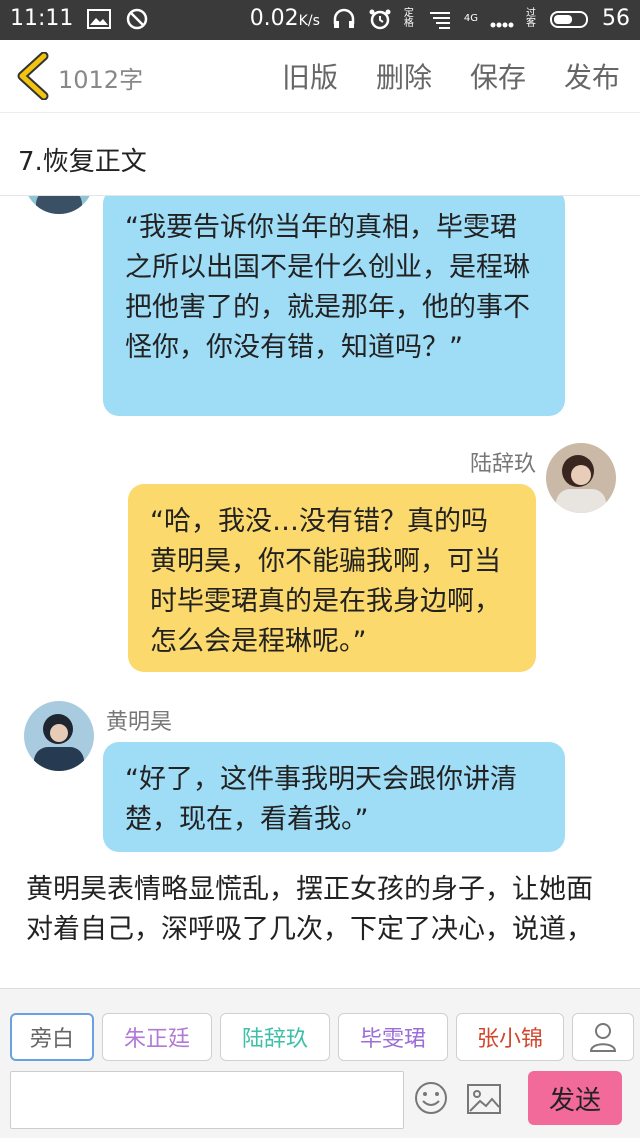 This screenshot has height=1138, width=640. I want to click on message-bubble: “好了，这件事我明天会跟你讲清楚，现在，看着我。”, so click(334, 797).